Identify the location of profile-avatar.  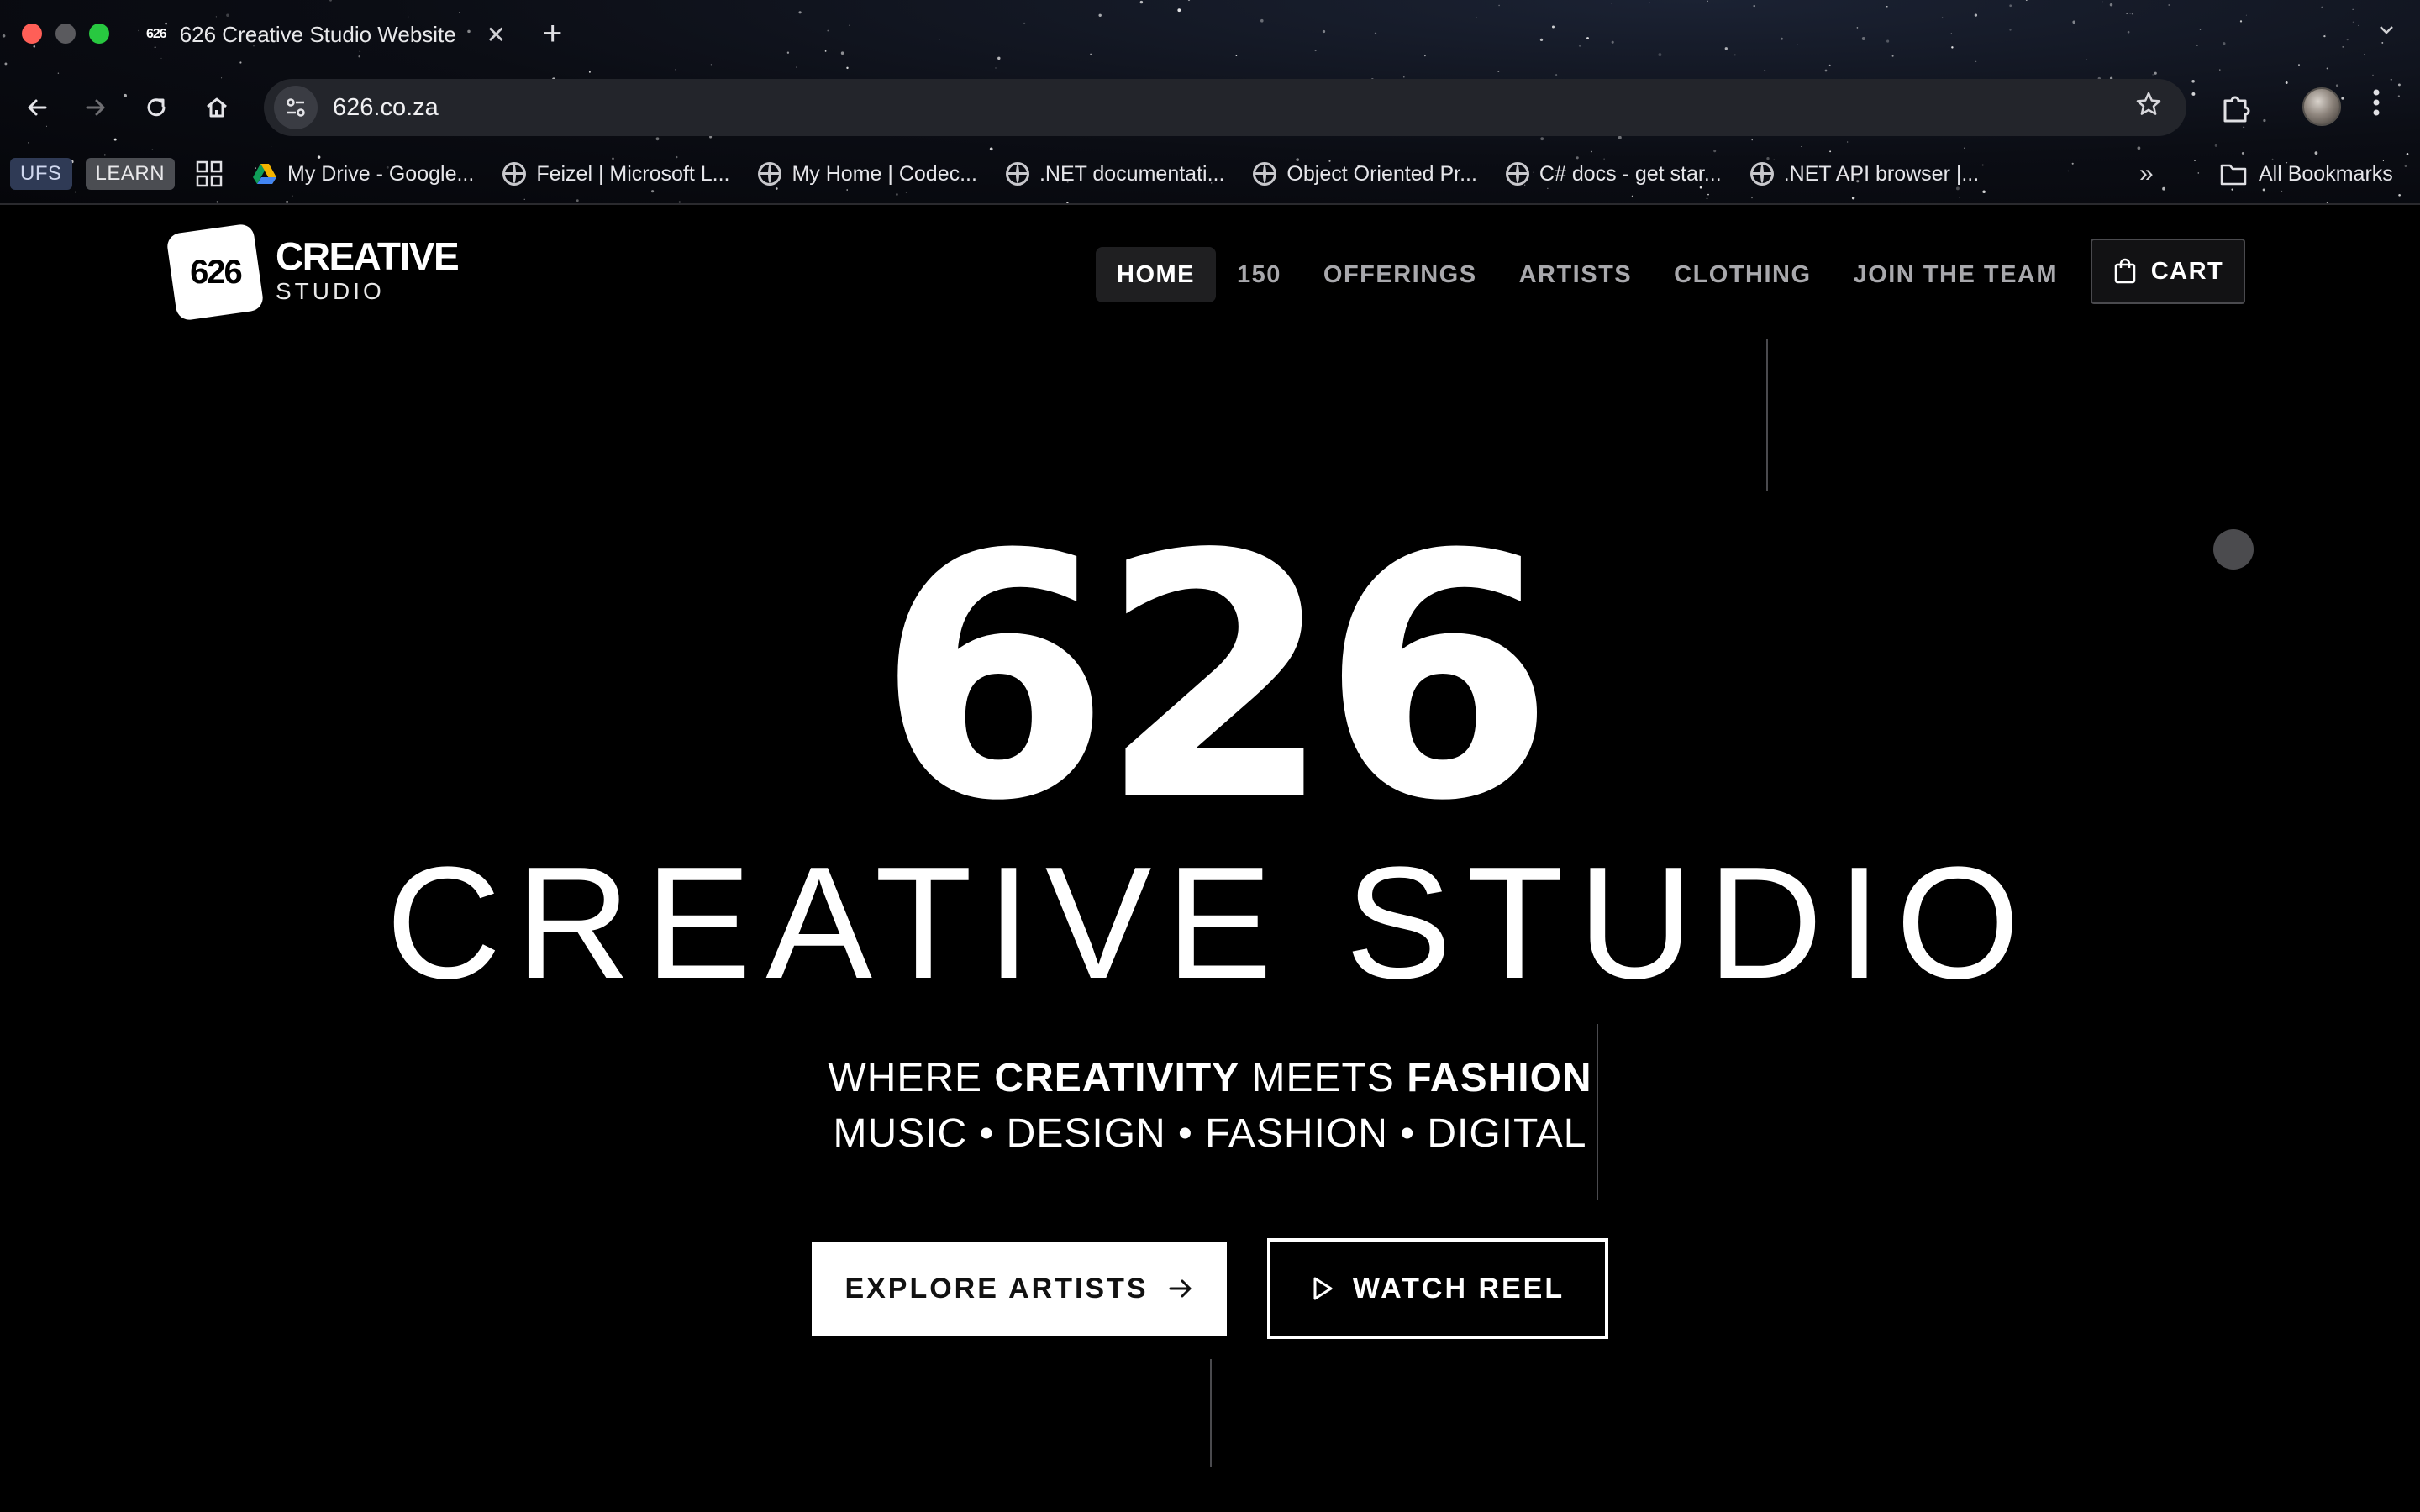
(2322, 106).